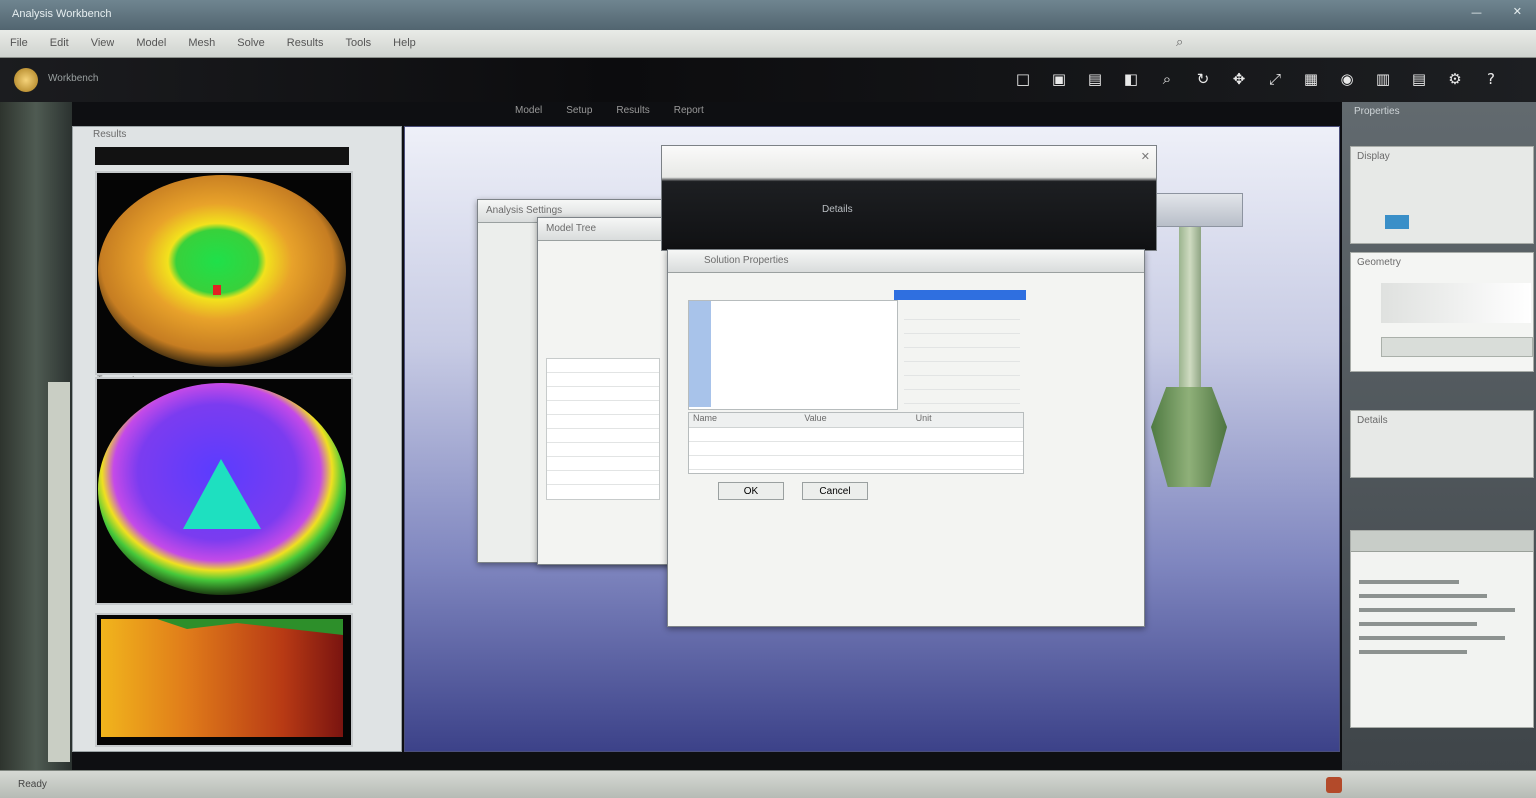 The width and height of the screenshot is (1536, 798). I want to click on gradient-plot, so click(222, 678).